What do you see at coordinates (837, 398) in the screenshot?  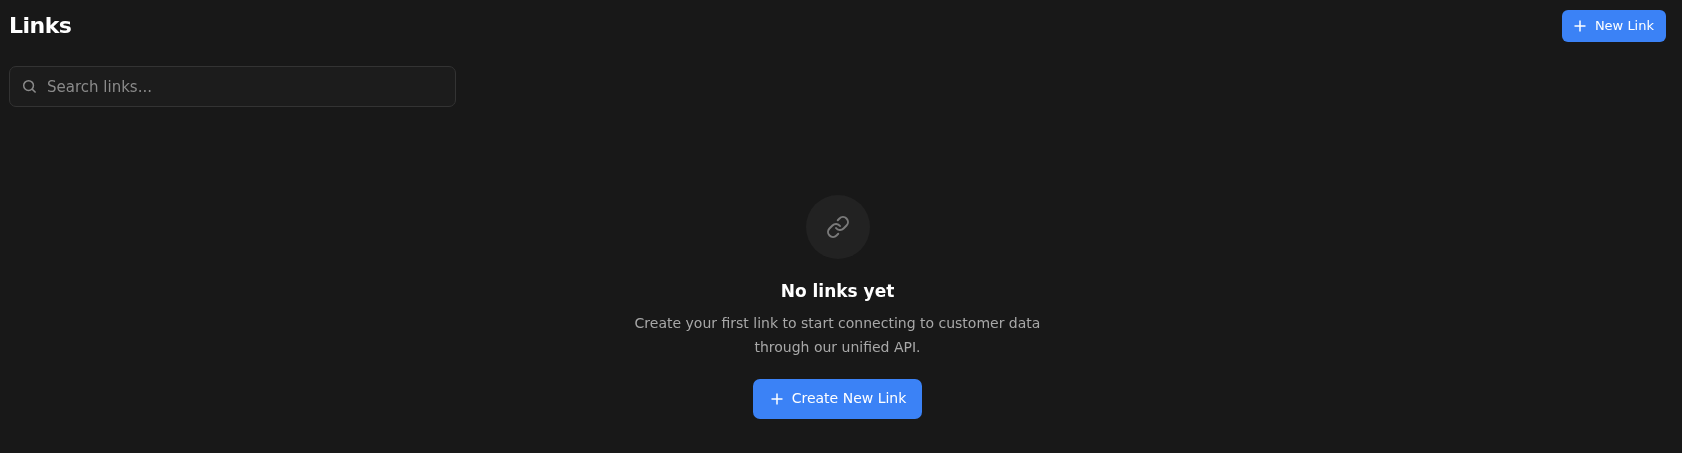 I see `create-new-link-button: Create New Link` at bounding box center [837, 398].